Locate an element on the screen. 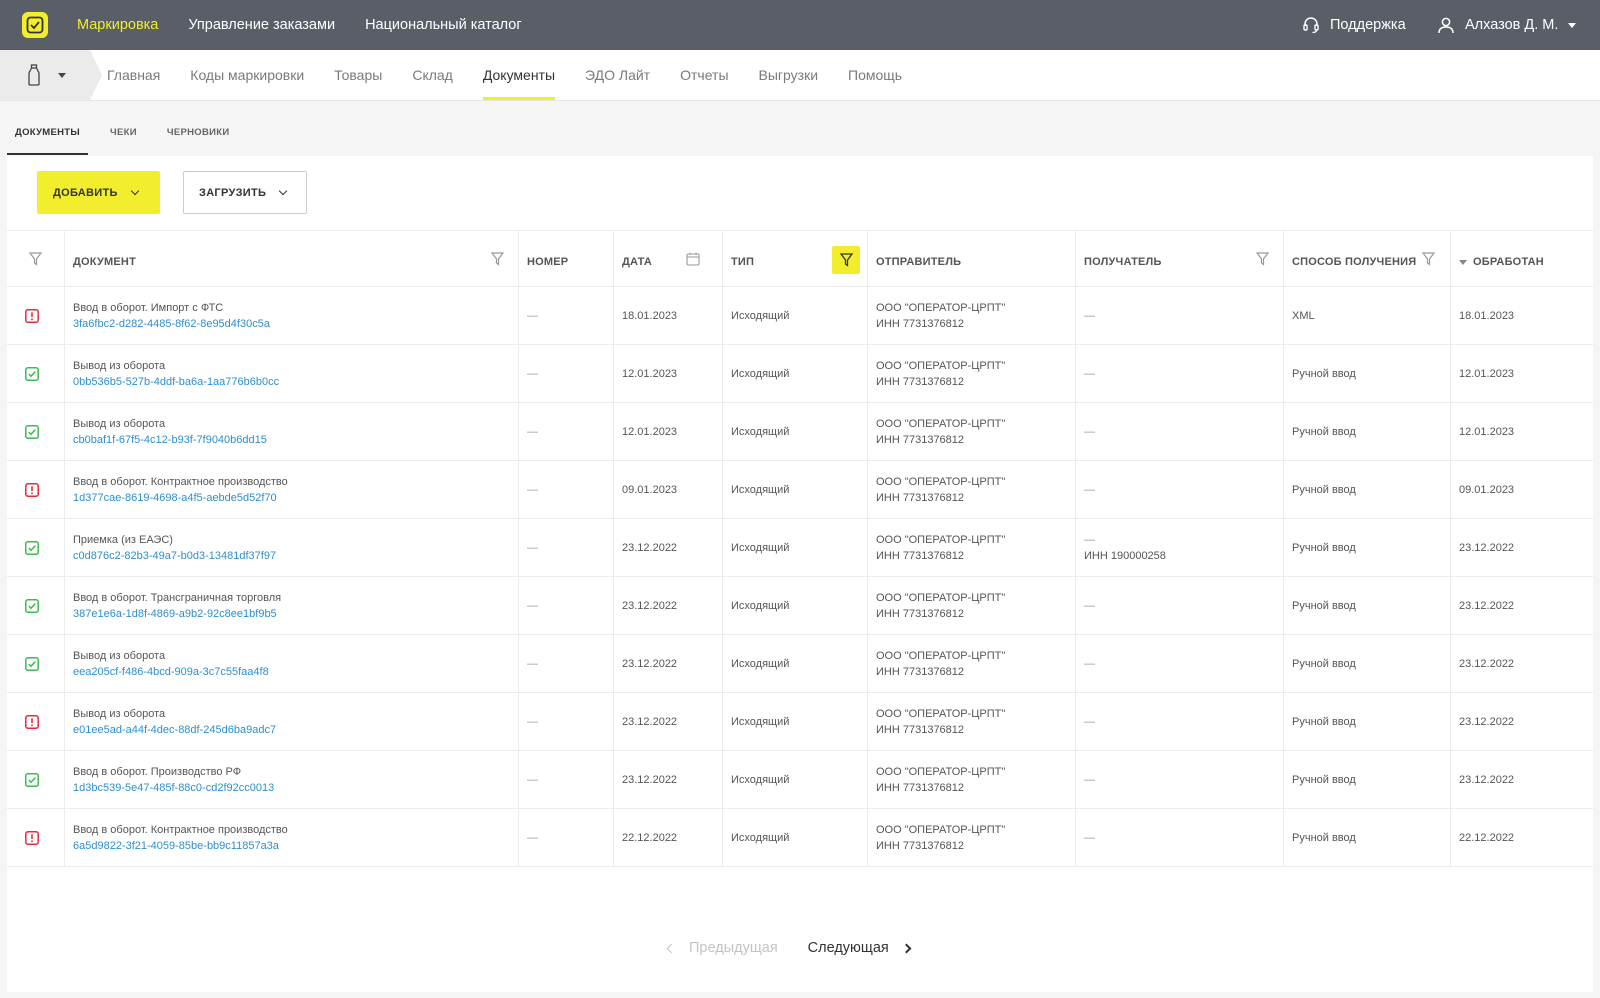 The image size is (1600, 998). next-page-button: Следующая is located at coordinates (860, 948).